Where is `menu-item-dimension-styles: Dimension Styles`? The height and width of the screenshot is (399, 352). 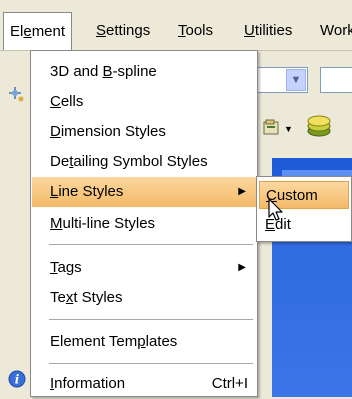 menu-item-dimension-styles: Dimension Styles is located at coordinates (144, 132).